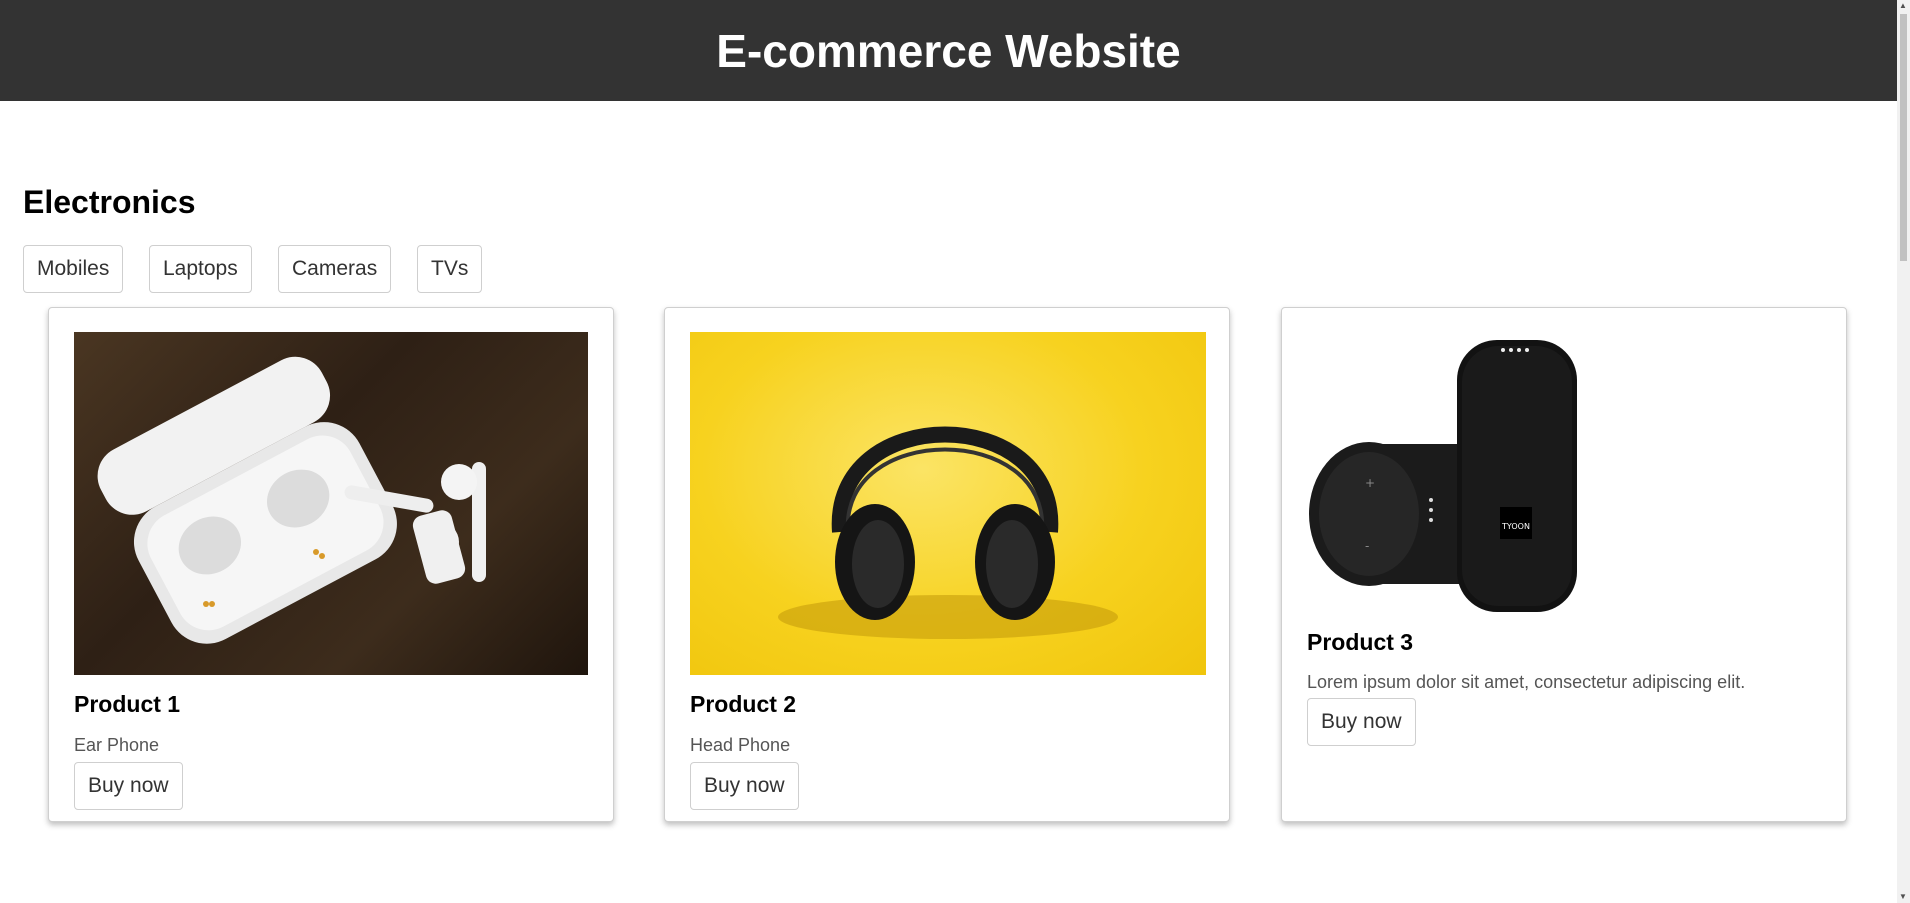 The width and height of the screenshot is (1910, 903). I want to click on product-description: Ear Phone, so click(117, 745).